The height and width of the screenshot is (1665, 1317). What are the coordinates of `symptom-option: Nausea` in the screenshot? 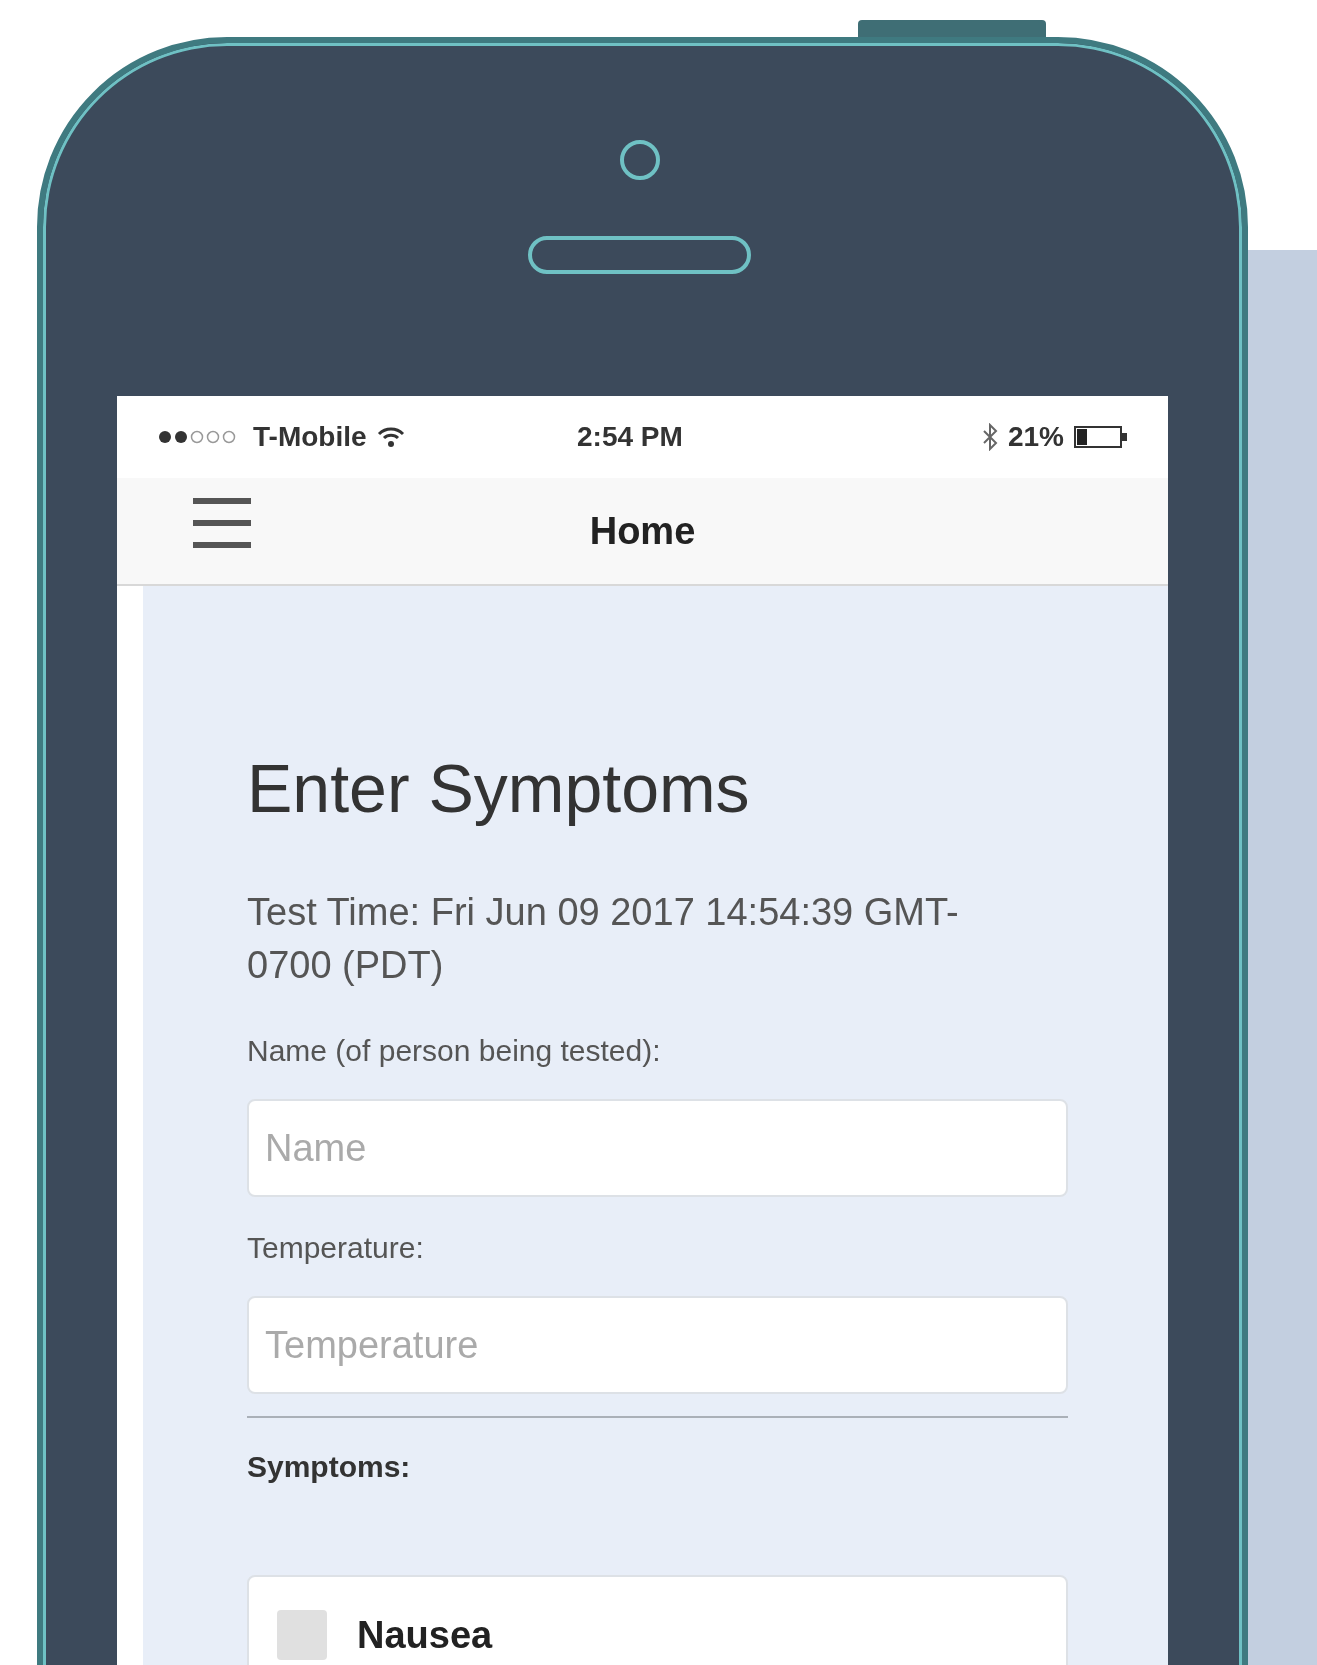 It's located at (657, 1620).